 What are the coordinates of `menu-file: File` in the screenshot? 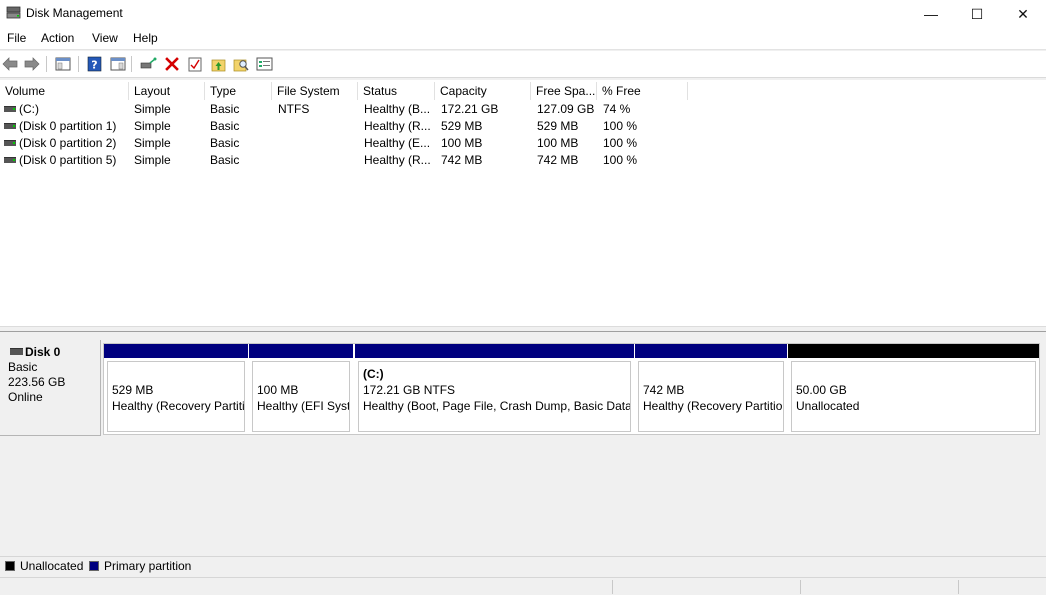 It's located at (16, 38).